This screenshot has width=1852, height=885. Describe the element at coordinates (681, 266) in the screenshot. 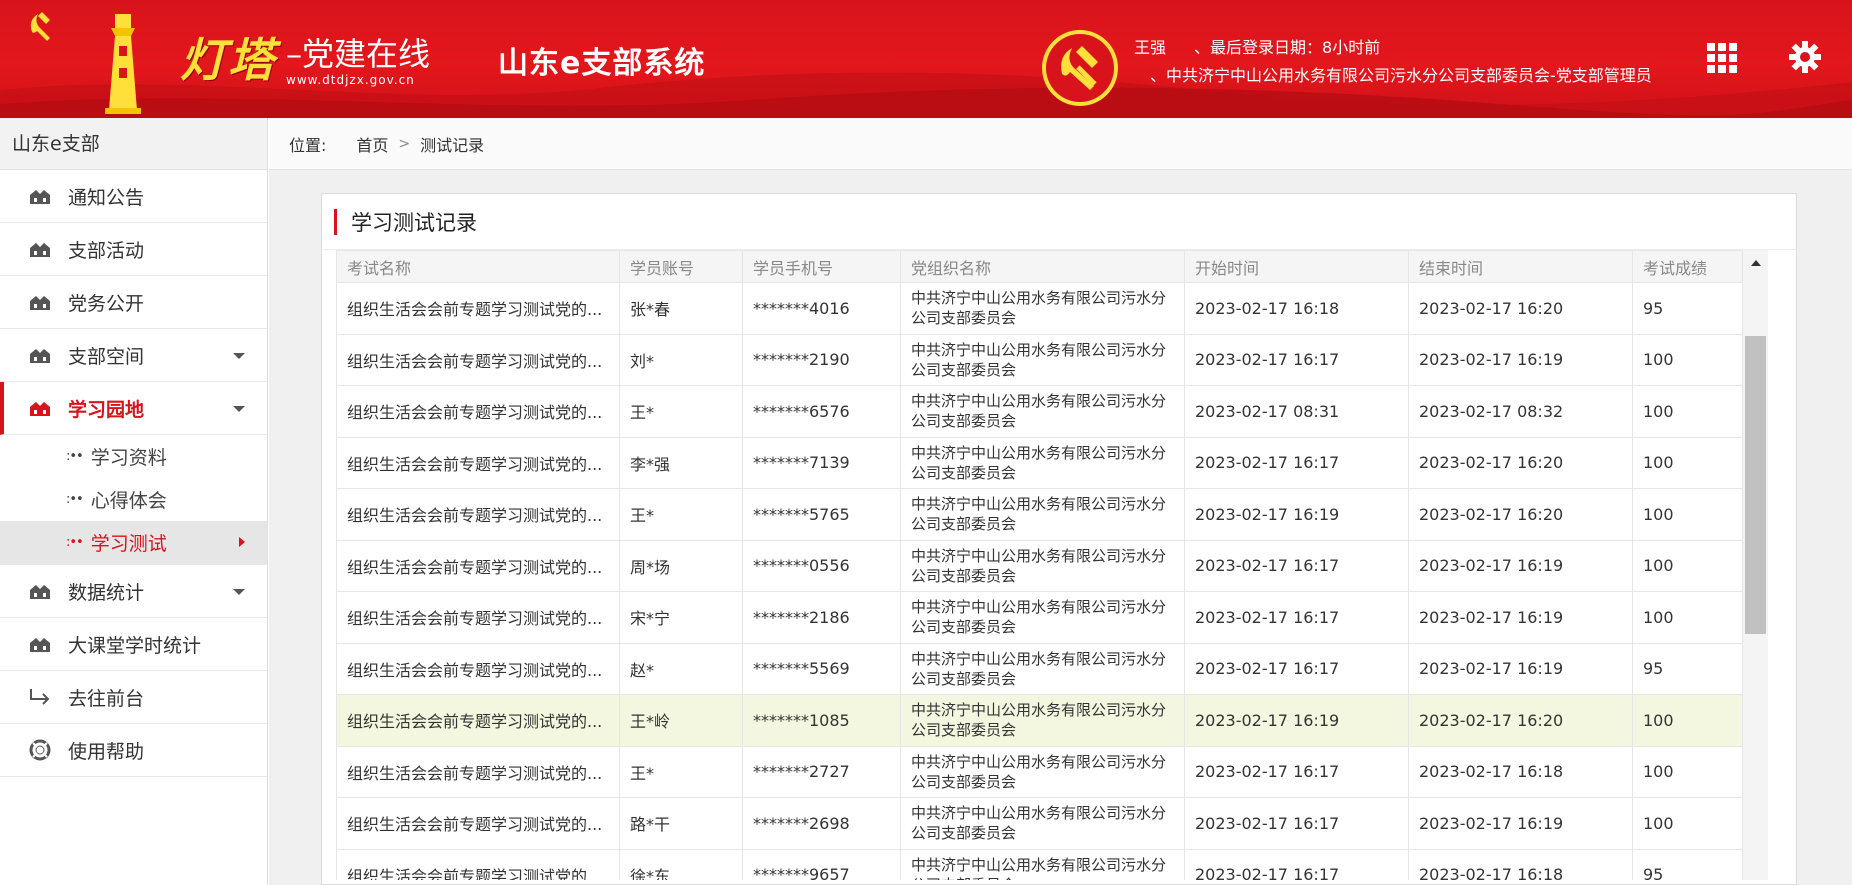

I see `column-header: 学员账号` at that location.